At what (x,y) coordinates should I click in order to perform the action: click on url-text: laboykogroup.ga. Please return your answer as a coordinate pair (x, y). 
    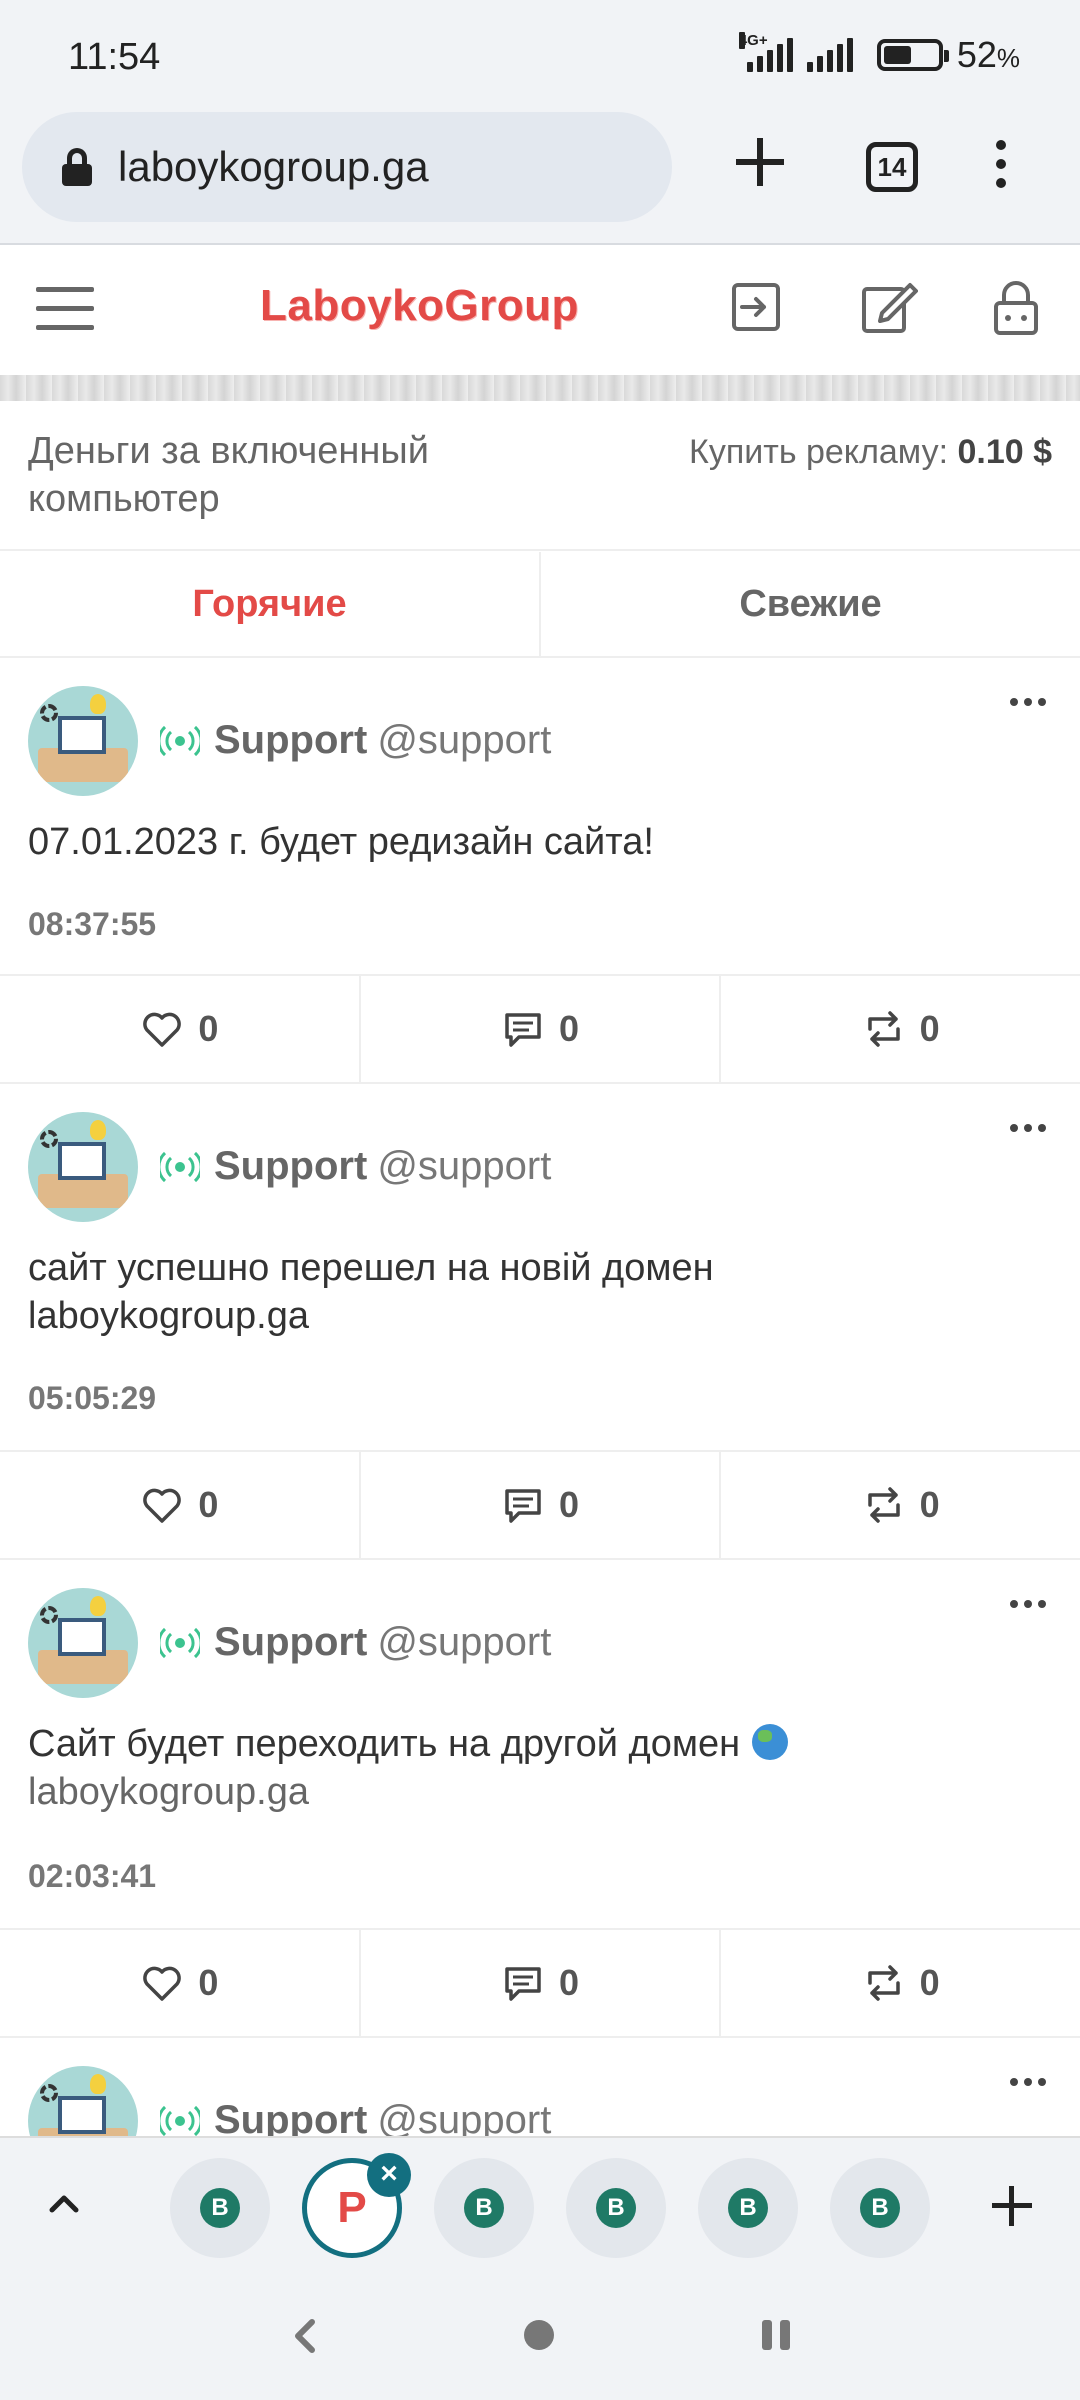
    Looking at the image, I should click on (273, 167).